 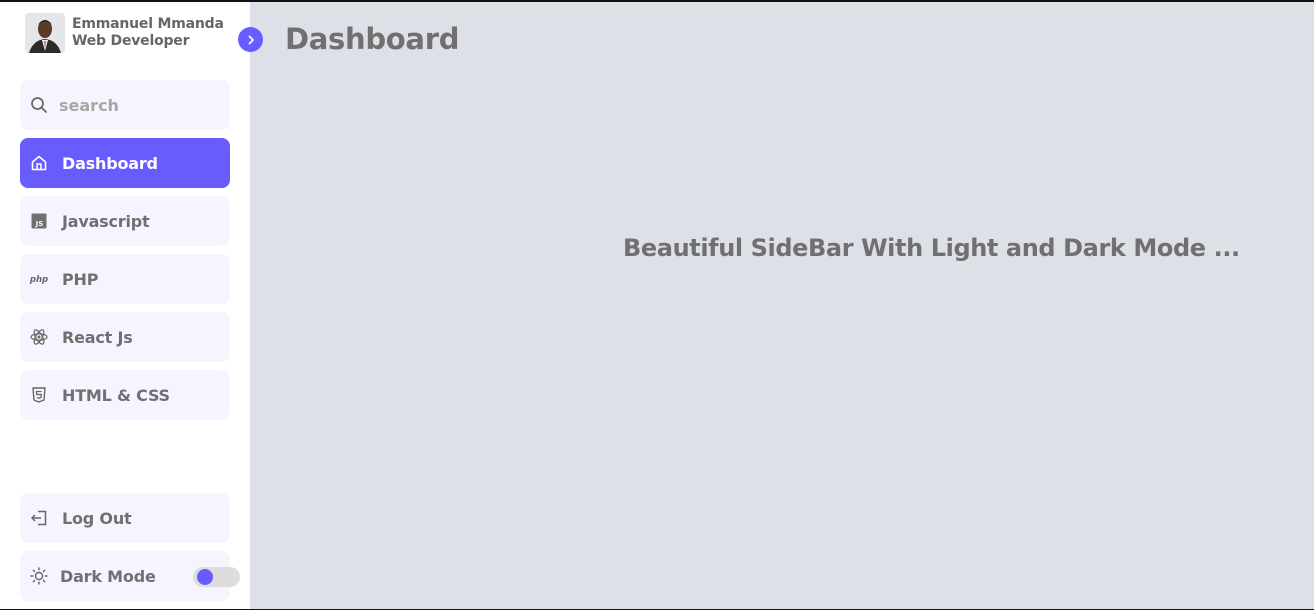 I want to click on dark-mode-switch-knob, so click(x=205, y=577).